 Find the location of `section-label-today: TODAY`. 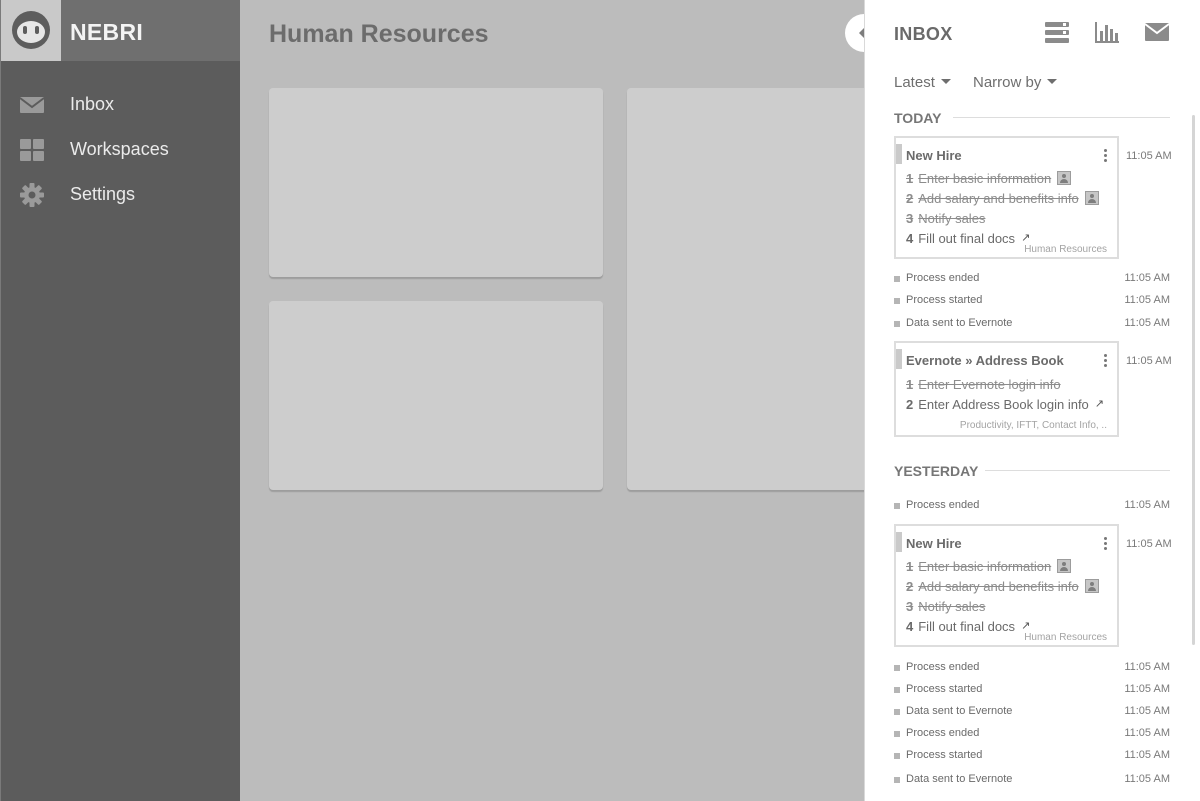

section-label-today: TODAY is located at coordinates (918, 118).